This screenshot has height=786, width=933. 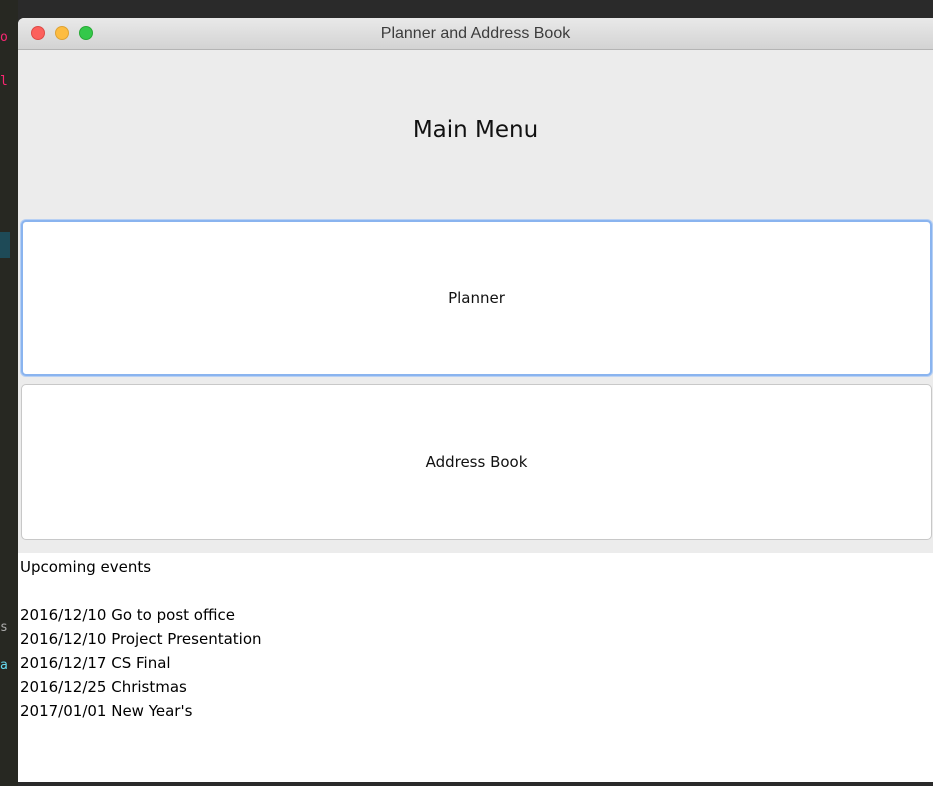 What do you see at coordinates (103, 687) in the screenshot?
I see `event-item: 2016/12/25 Christmas` at bounding box center [103, 687].